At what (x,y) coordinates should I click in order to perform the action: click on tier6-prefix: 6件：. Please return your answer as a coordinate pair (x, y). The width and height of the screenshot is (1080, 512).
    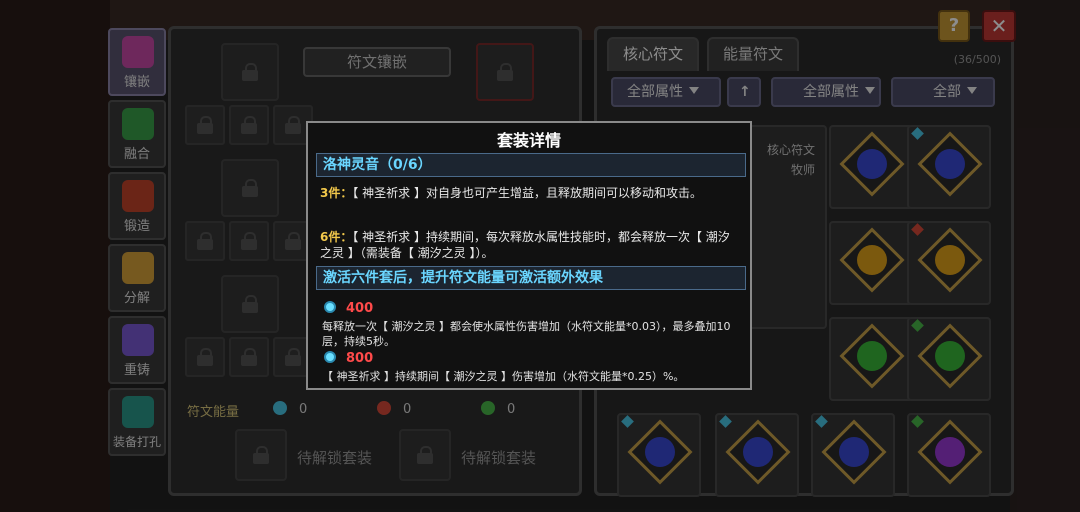
    Looking at the image, I should click on (336, 237).